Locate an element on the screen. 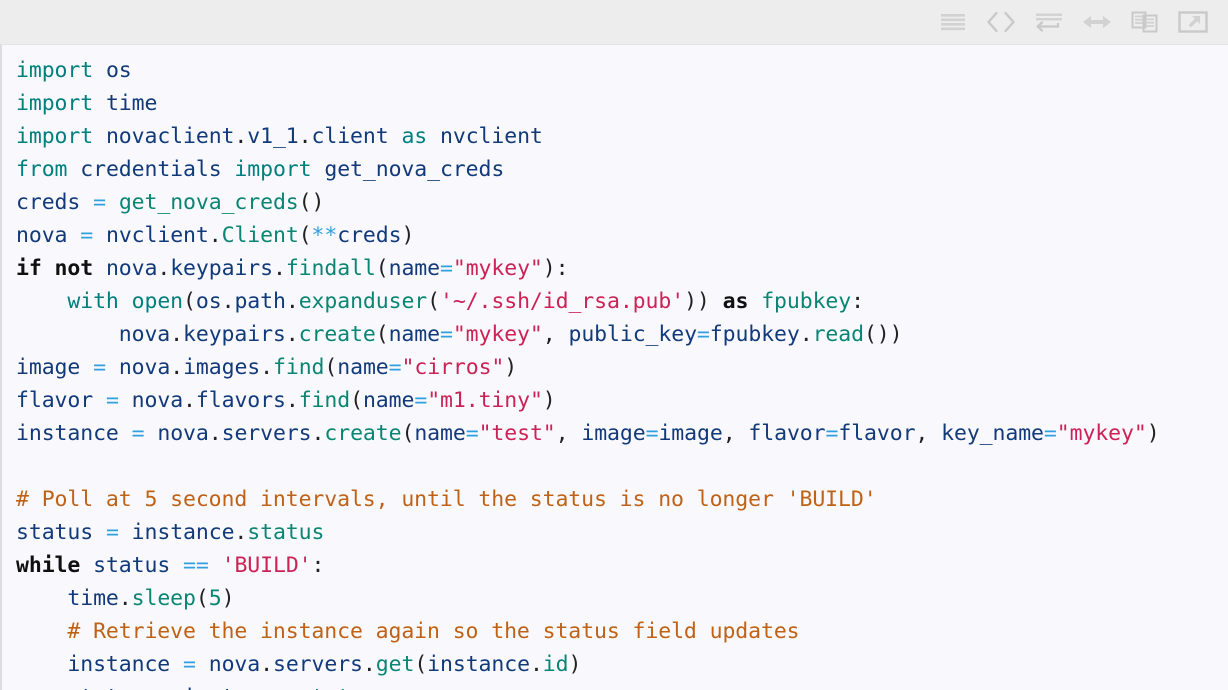 The image size is (1228, 690). arrows-horizontal-icon is located at coordinates (1097, 22).